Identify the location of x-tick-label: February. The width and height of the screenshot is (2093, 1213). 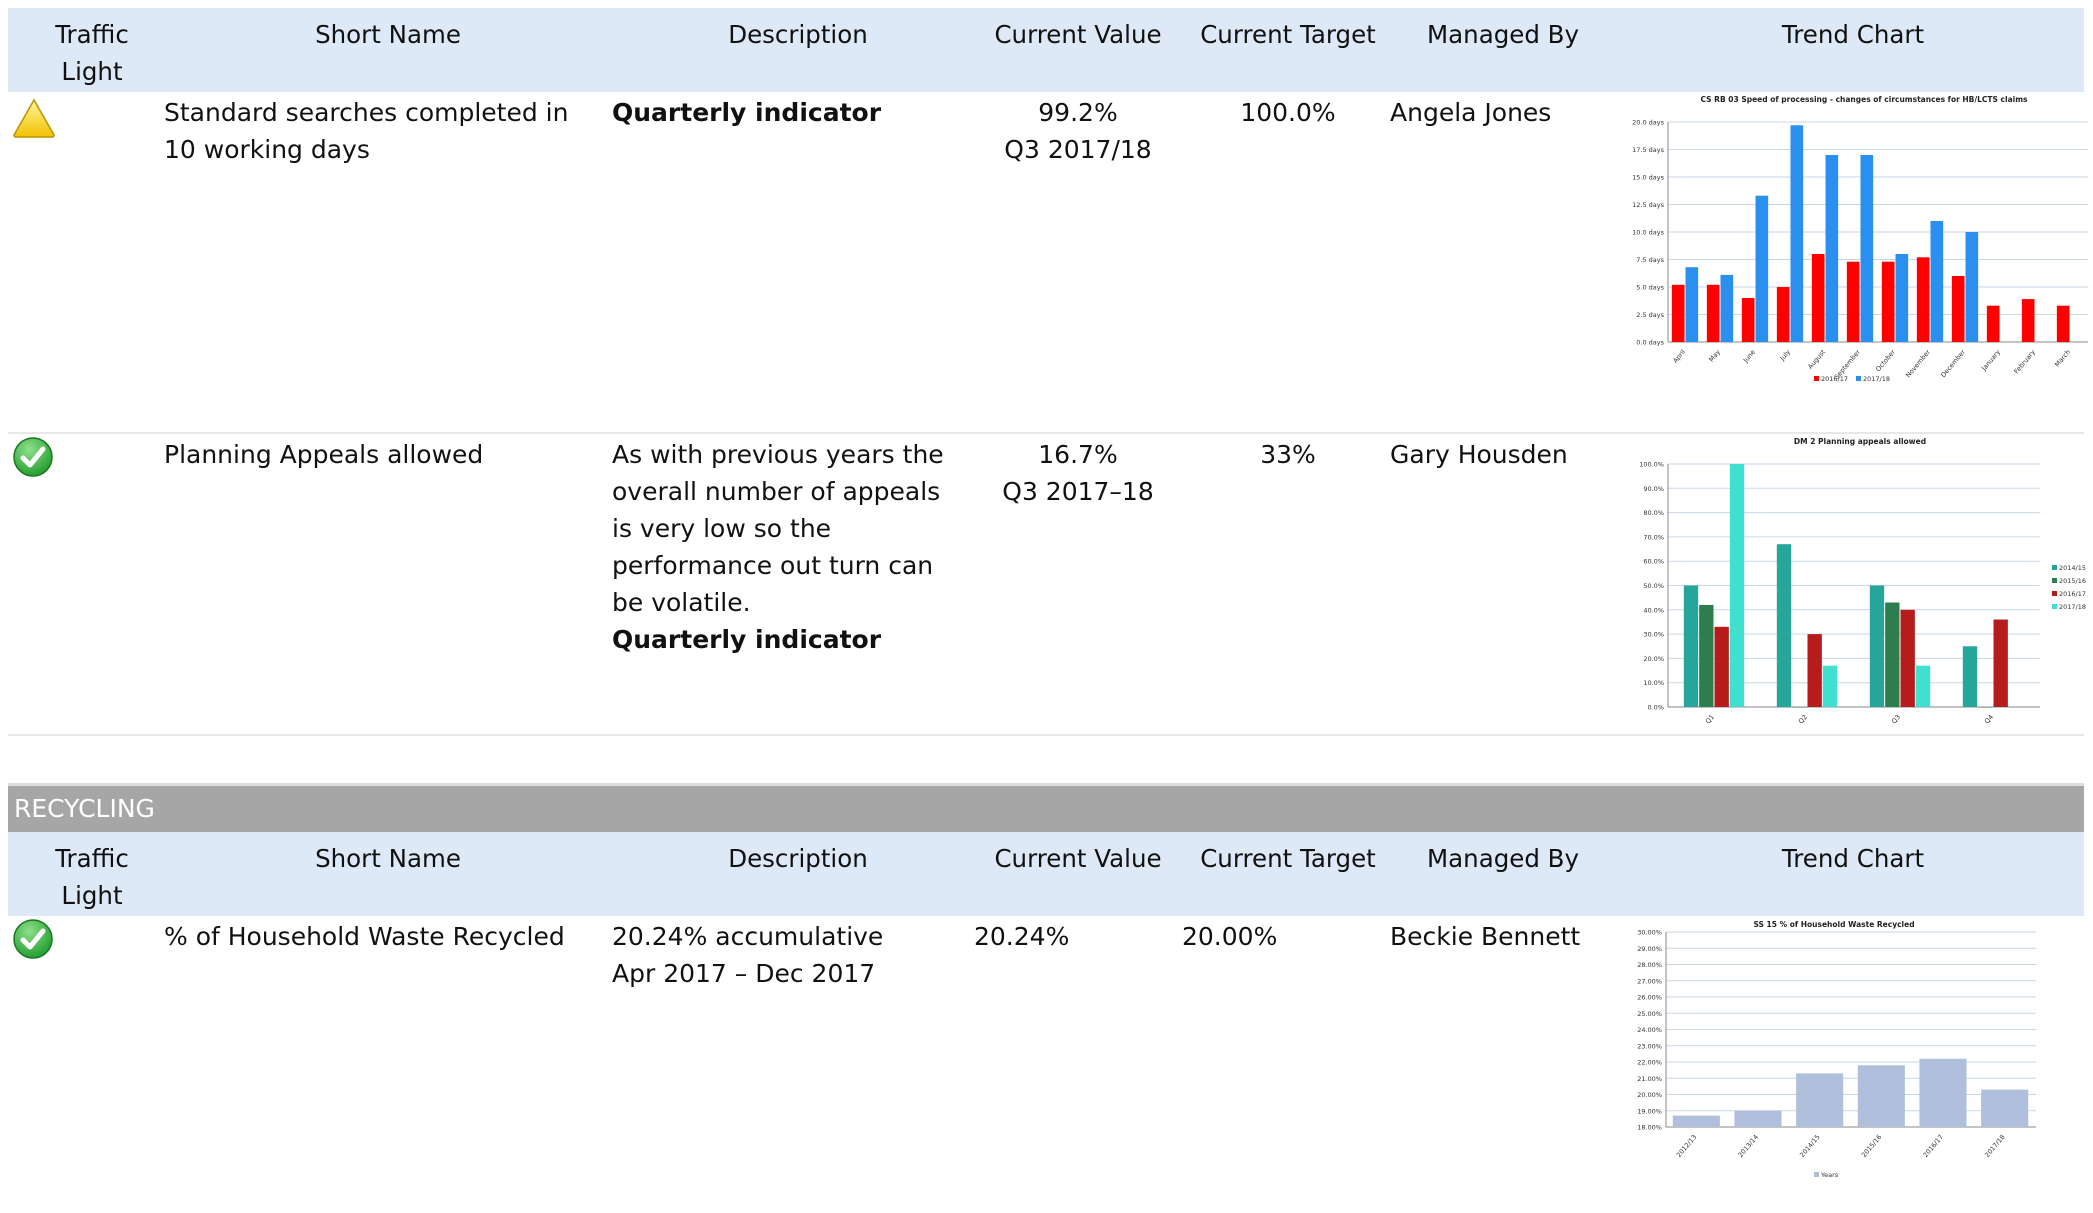
(2024, 361).